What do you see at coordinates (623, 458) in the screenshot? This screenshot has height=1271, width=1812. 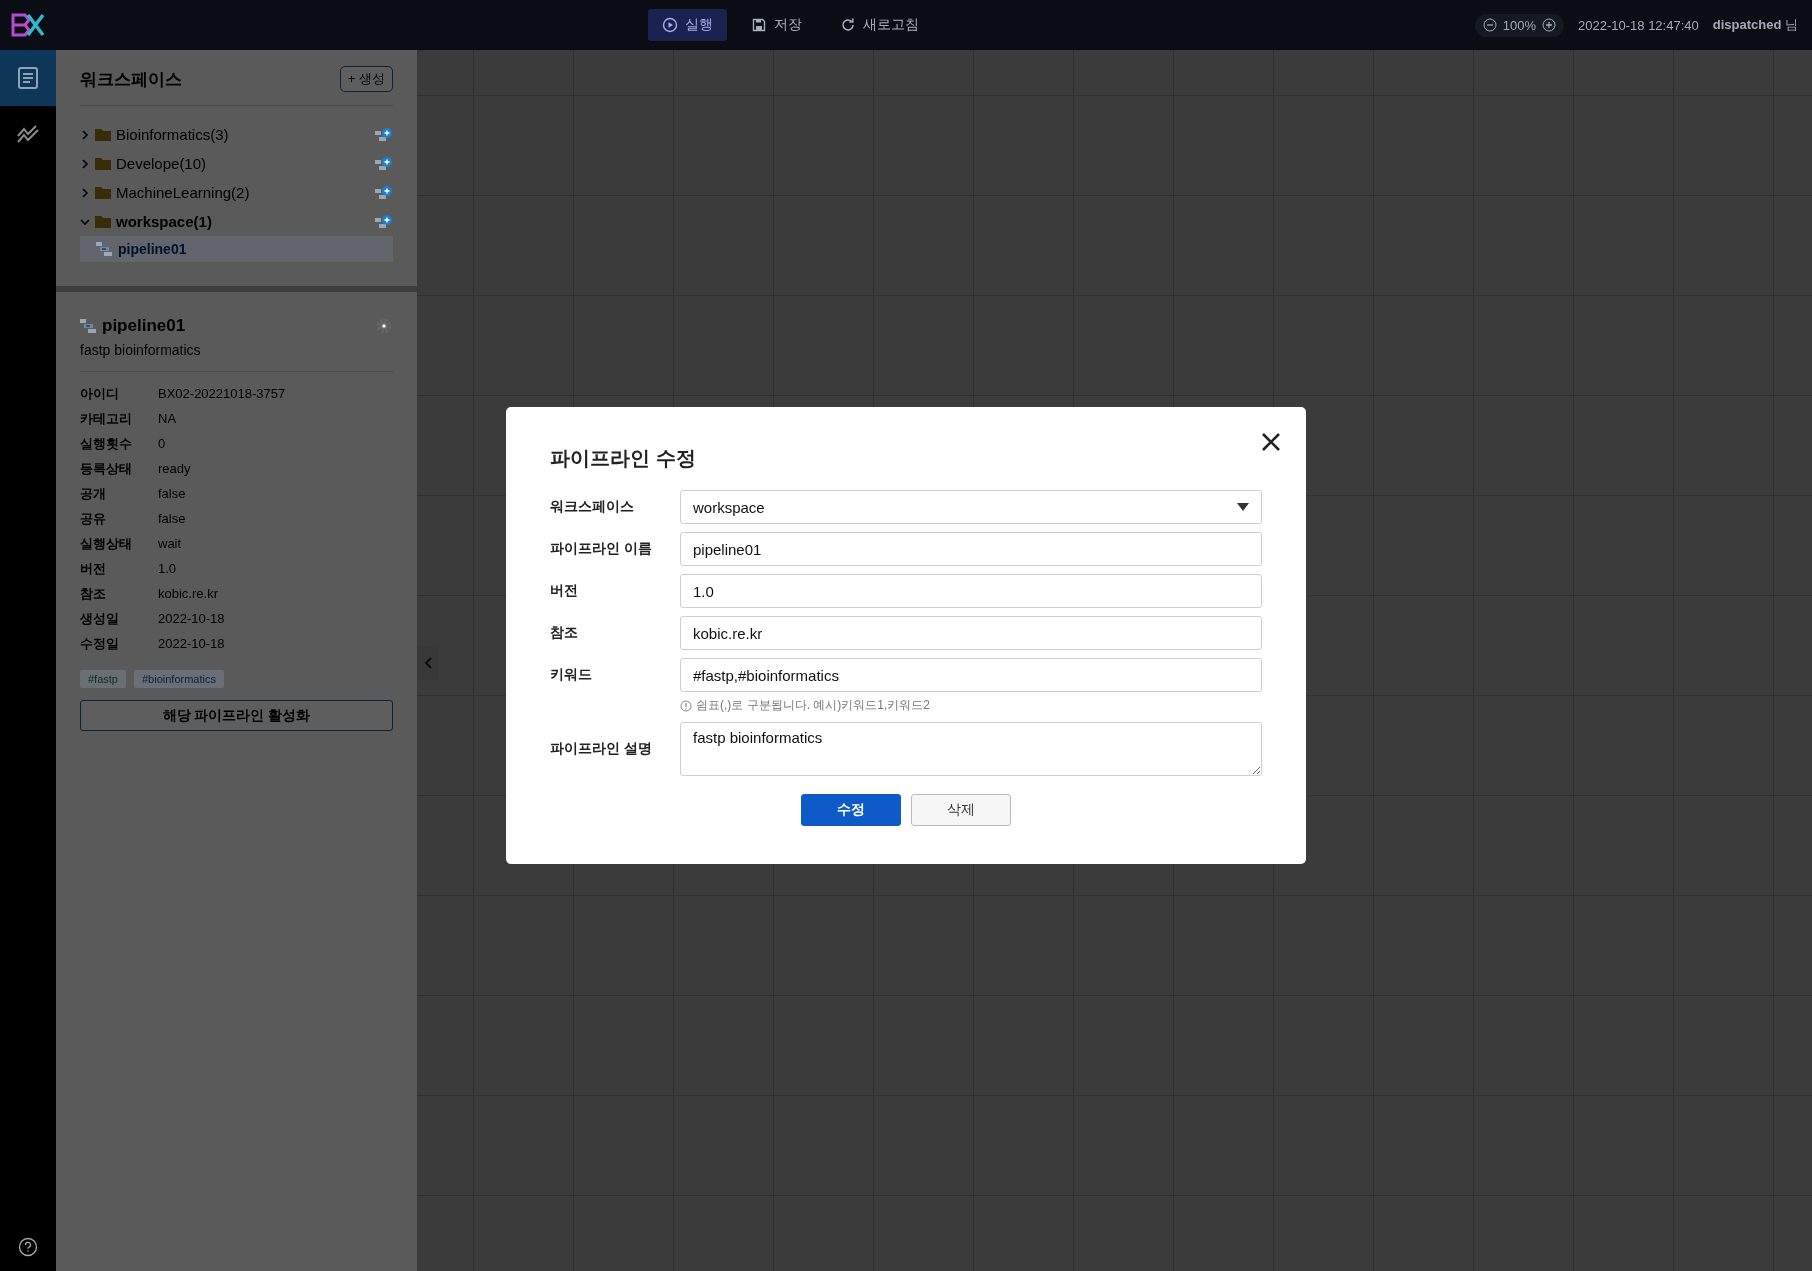 I see `dialog-title: 파이프라인 수정` at bounding box center [623, 458].